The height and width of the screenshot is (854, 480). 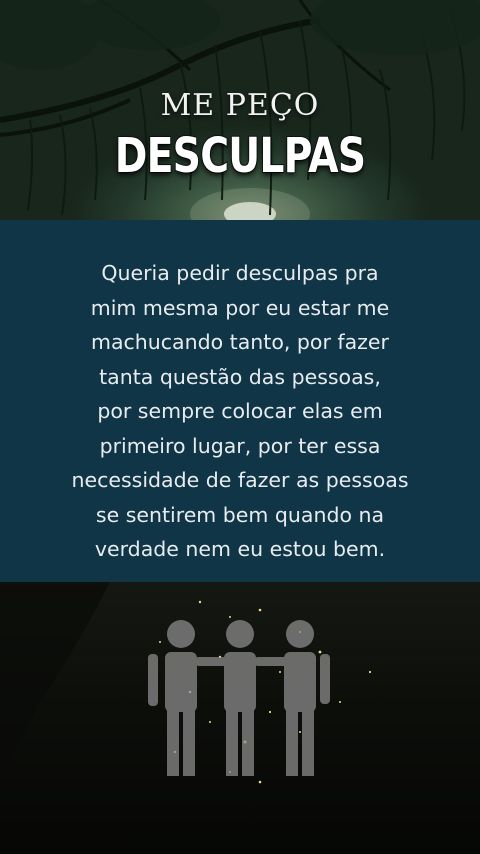 What do you see at coordinates (240, 105) in the screenshot?
I see `title-top: ME PEÇO` at bounding box center [240, 105].